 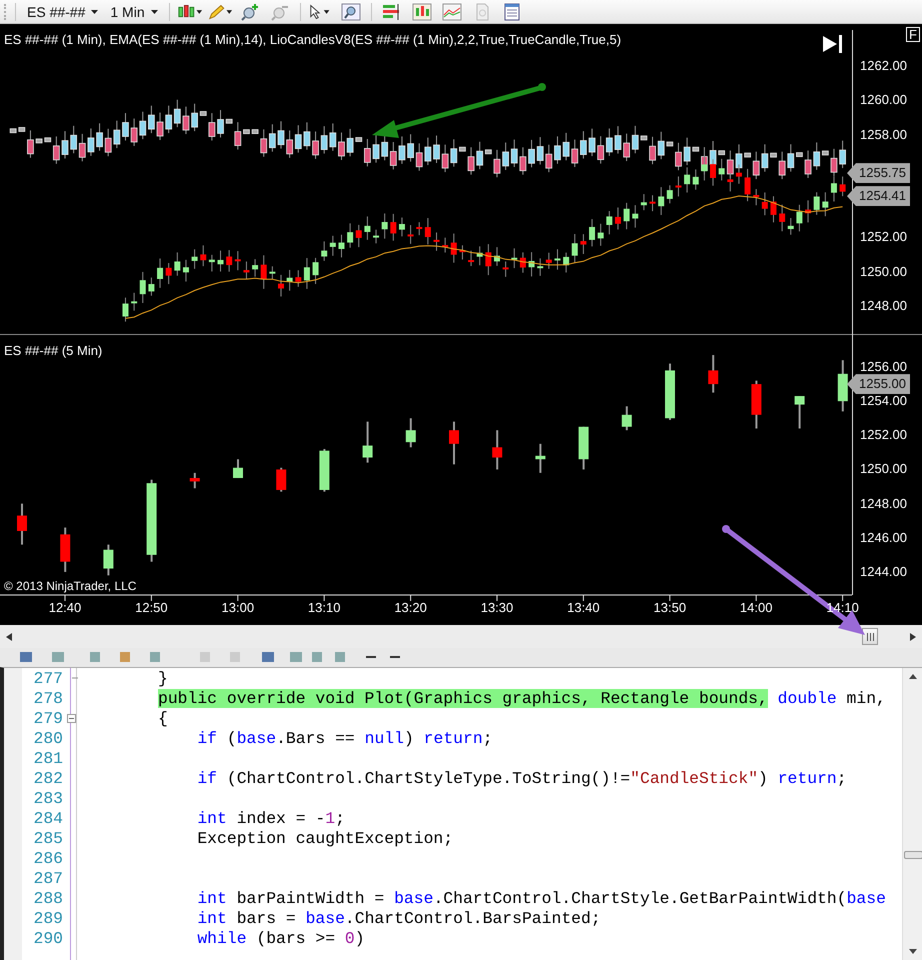 What do you see at coordinates (163, 718) in the screenshot?
I see `code-line: {` at bounding box center [163, 718].